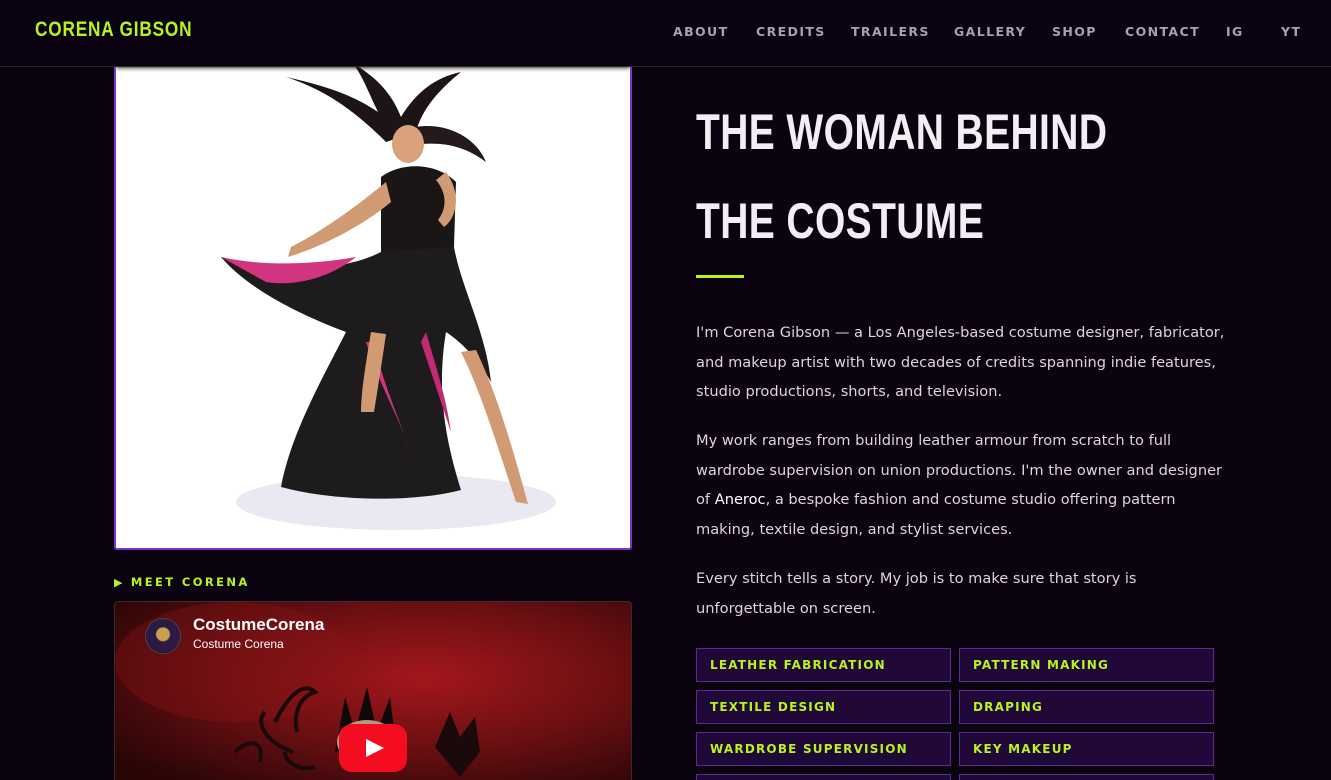 The width and height of the screenshot is (1331, 780). What do you see at coordinates (902, 176) in the screenshot?
I see `page-title: THE WOMAN BEHIND THE COSTUME` at bounding box center [902, 176].